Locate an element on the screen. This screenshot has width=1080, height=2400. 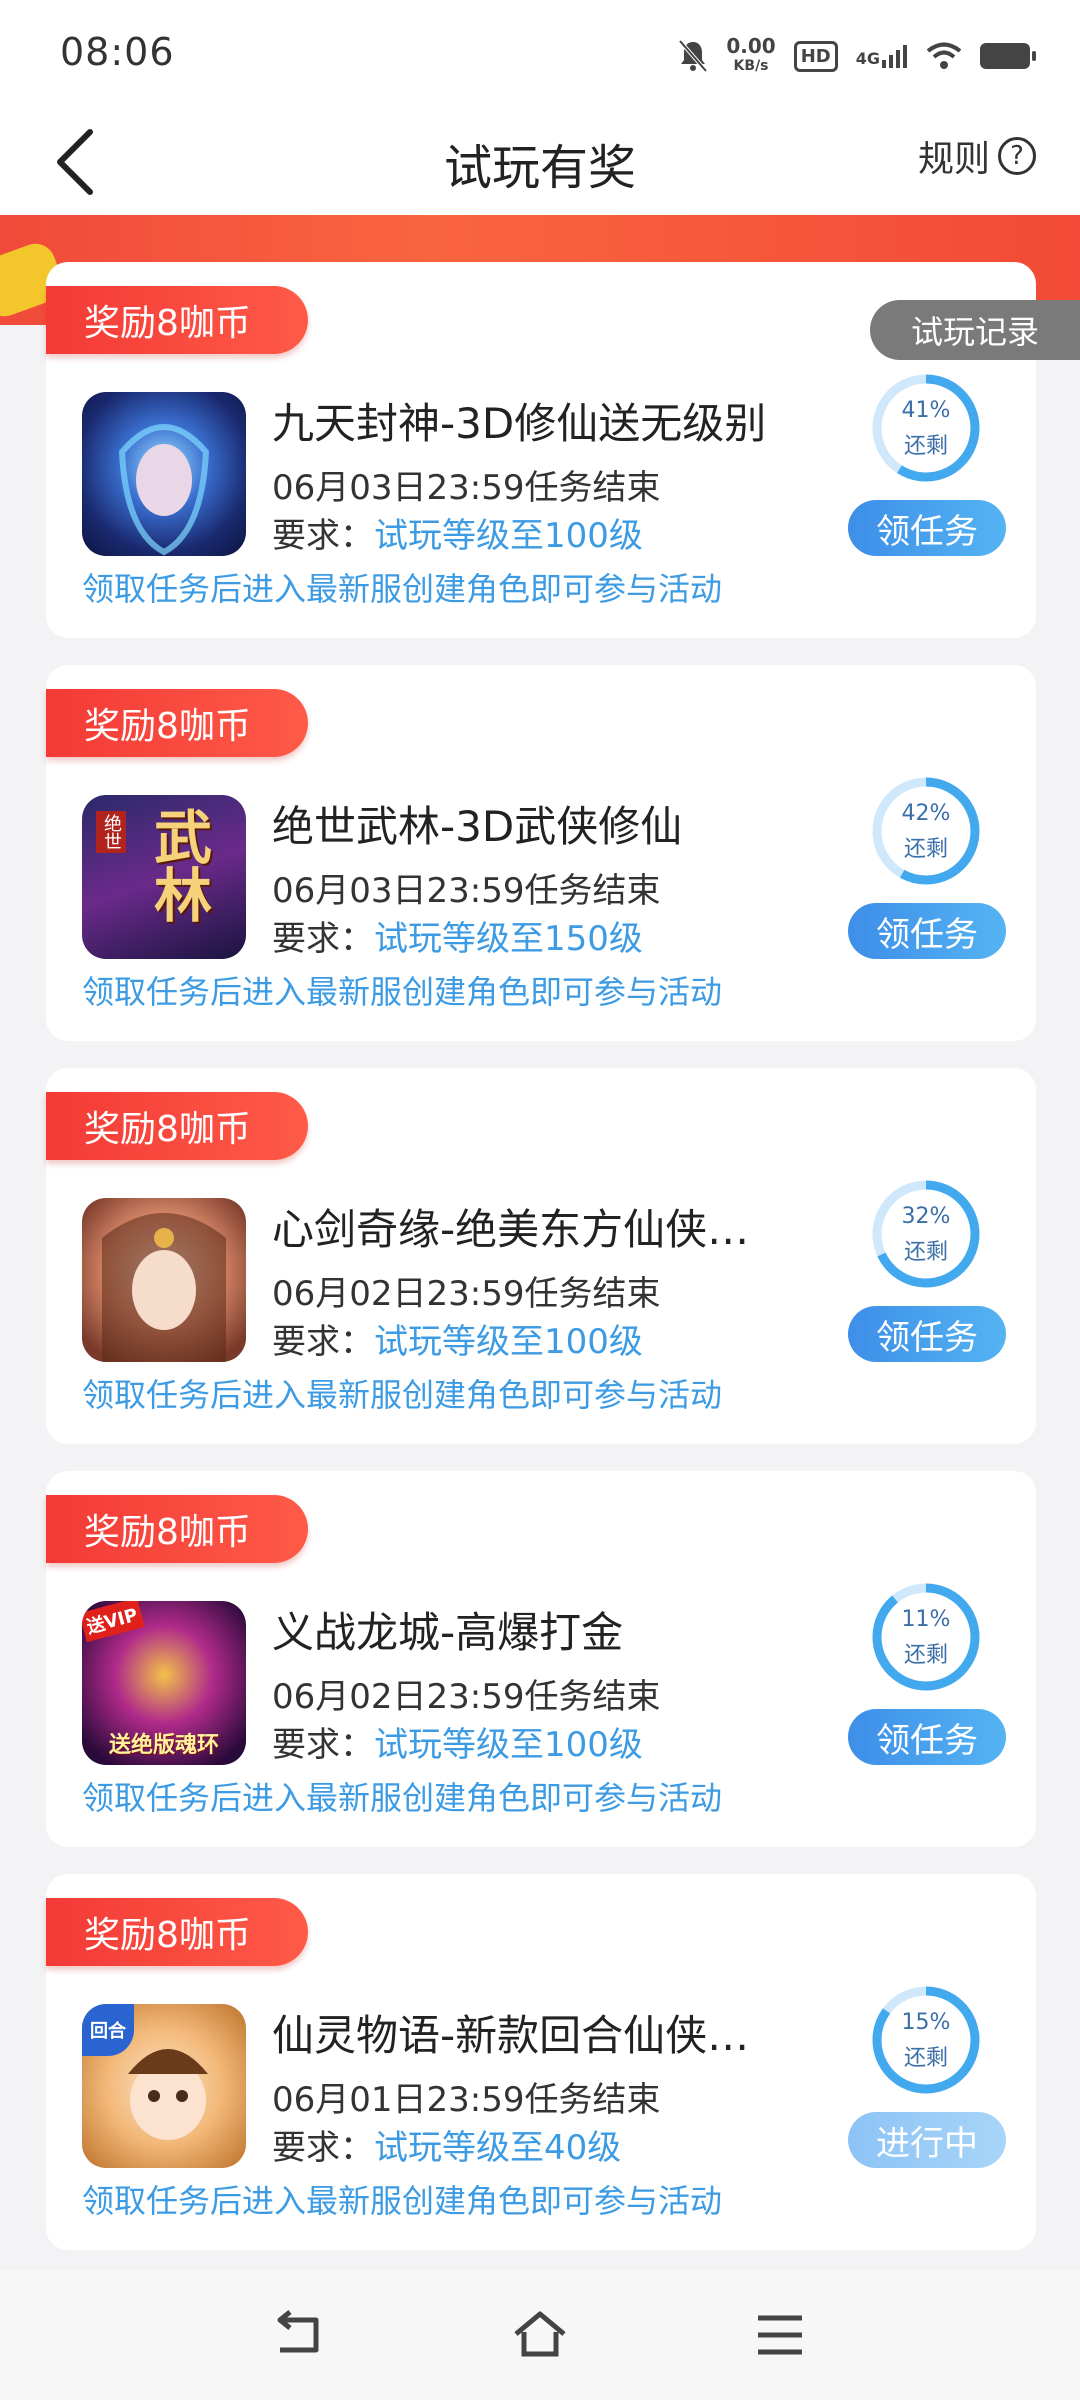
hd-badge: HD is located at coordinates (815, 56).